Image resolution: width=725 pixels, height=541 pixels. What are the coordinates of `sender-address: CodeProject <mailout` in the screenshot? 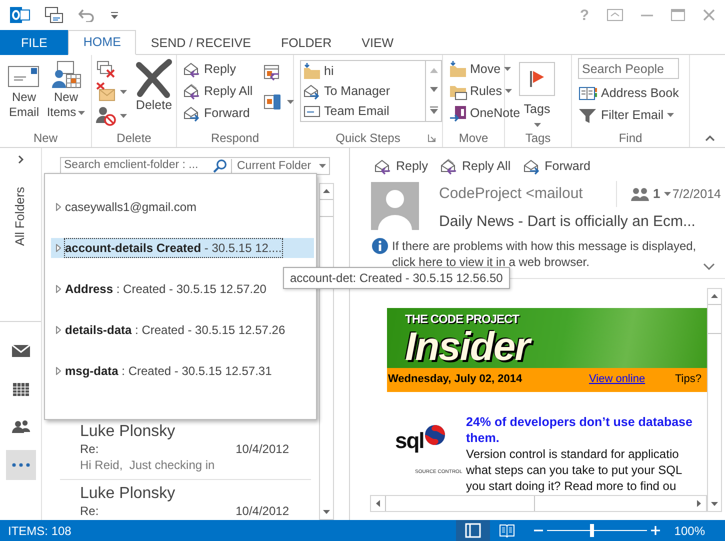 It's located at (511, 194).